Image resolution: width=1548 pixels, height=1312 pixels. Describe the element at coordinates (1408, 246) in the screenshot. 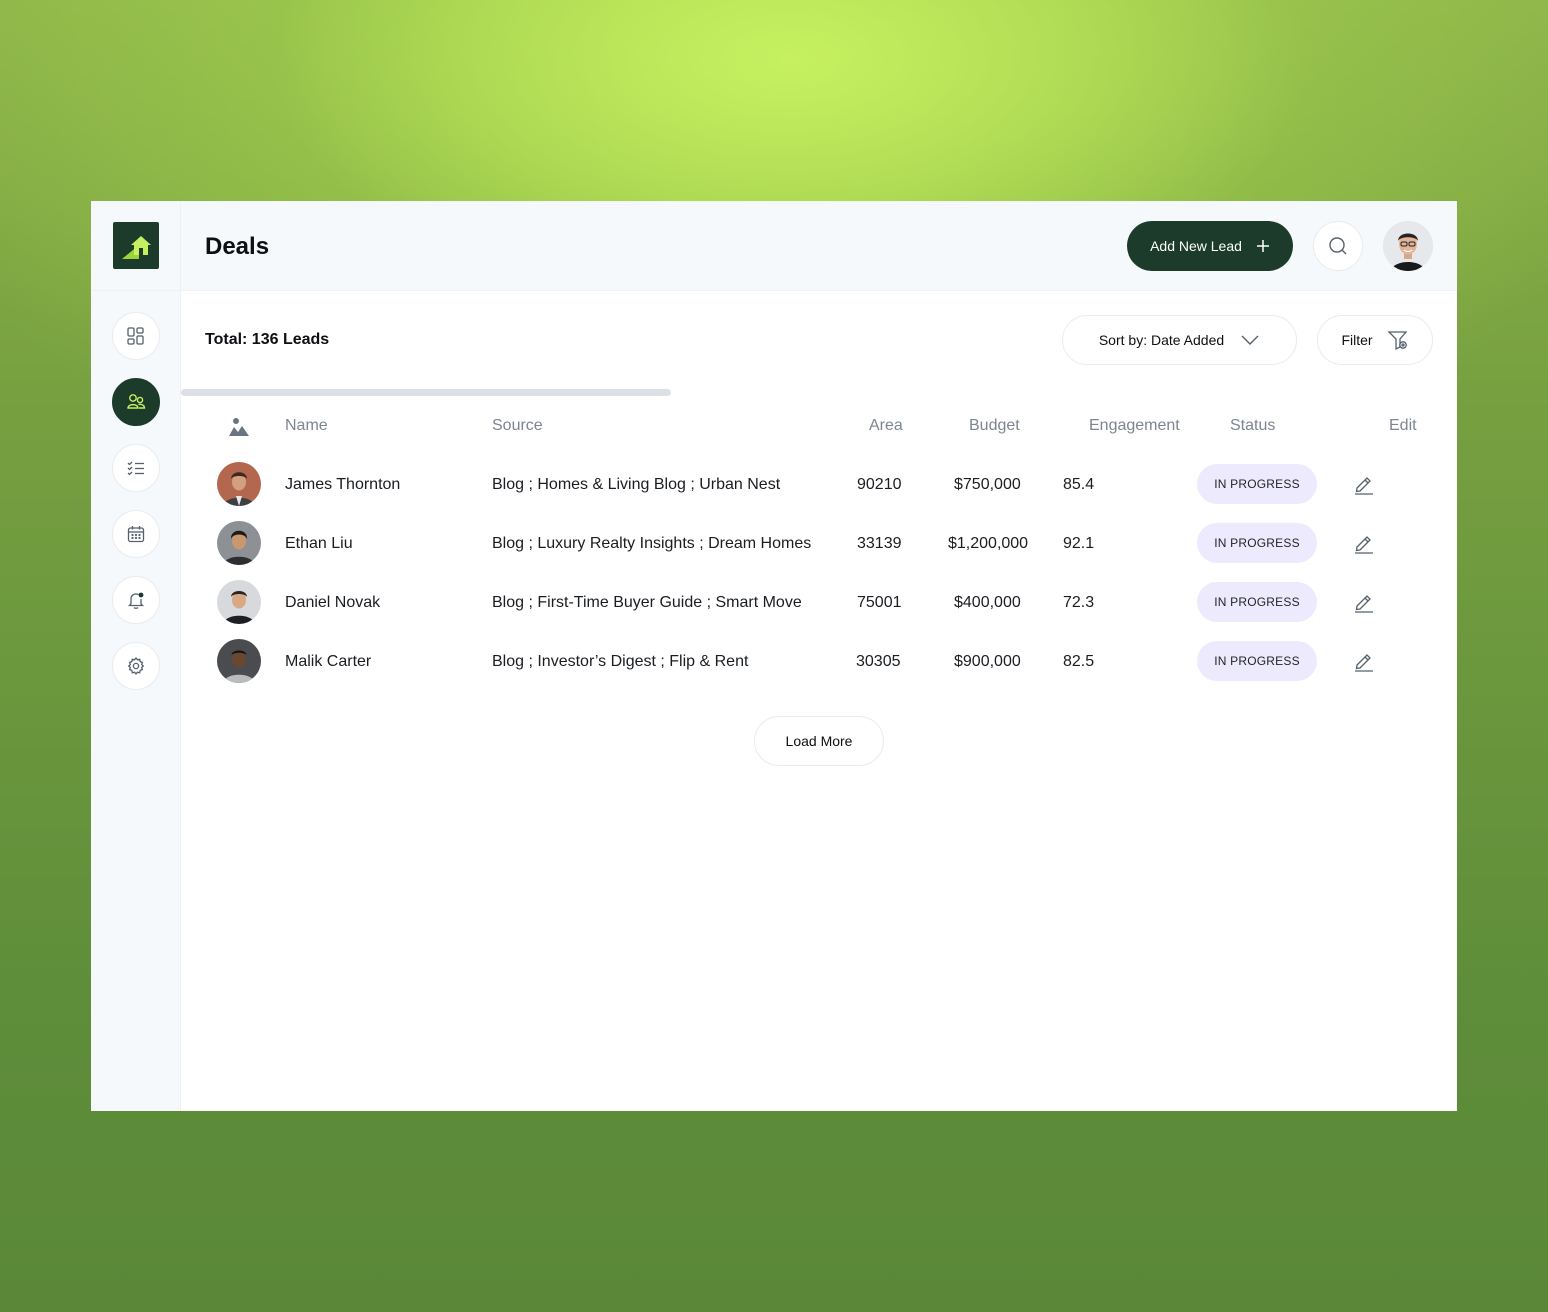

I see `user-avatar` at that location.